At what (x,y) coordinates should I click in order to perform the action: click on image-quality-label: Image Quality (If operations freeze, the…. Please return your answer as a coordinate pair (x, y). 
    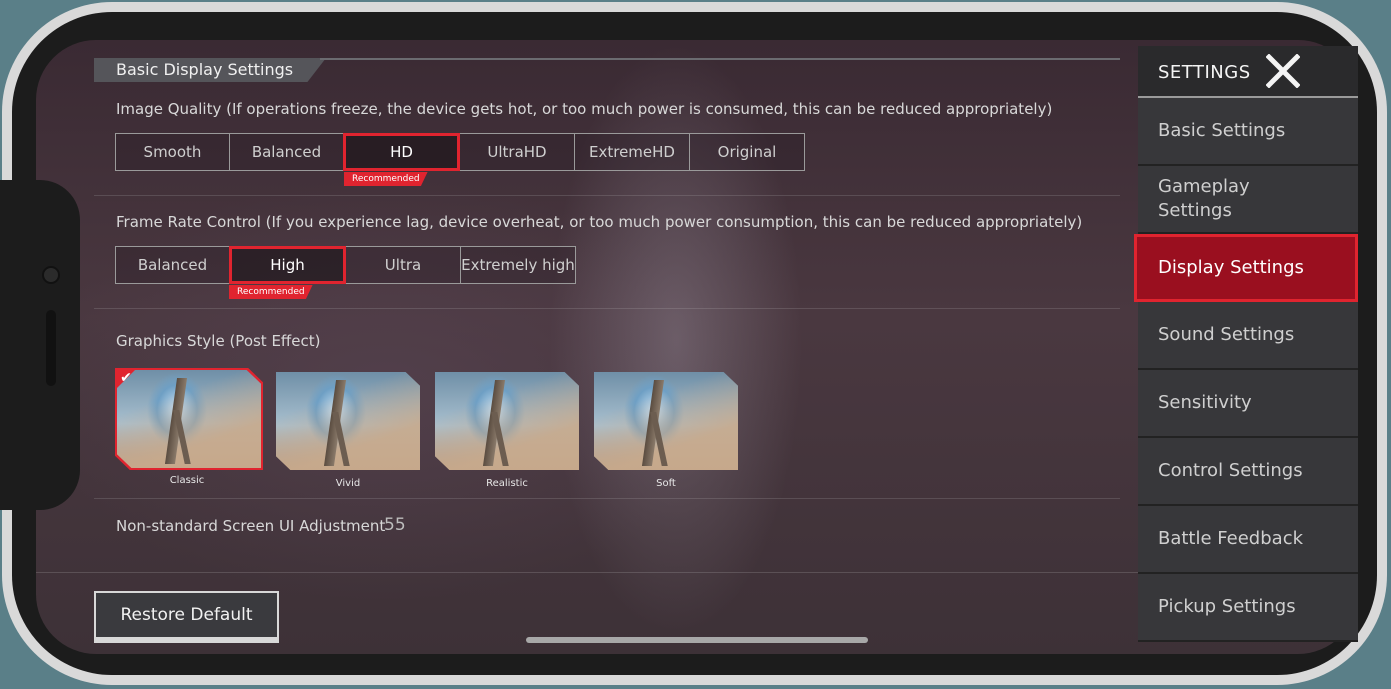
    Looking at the image, I should click on (584, 109).